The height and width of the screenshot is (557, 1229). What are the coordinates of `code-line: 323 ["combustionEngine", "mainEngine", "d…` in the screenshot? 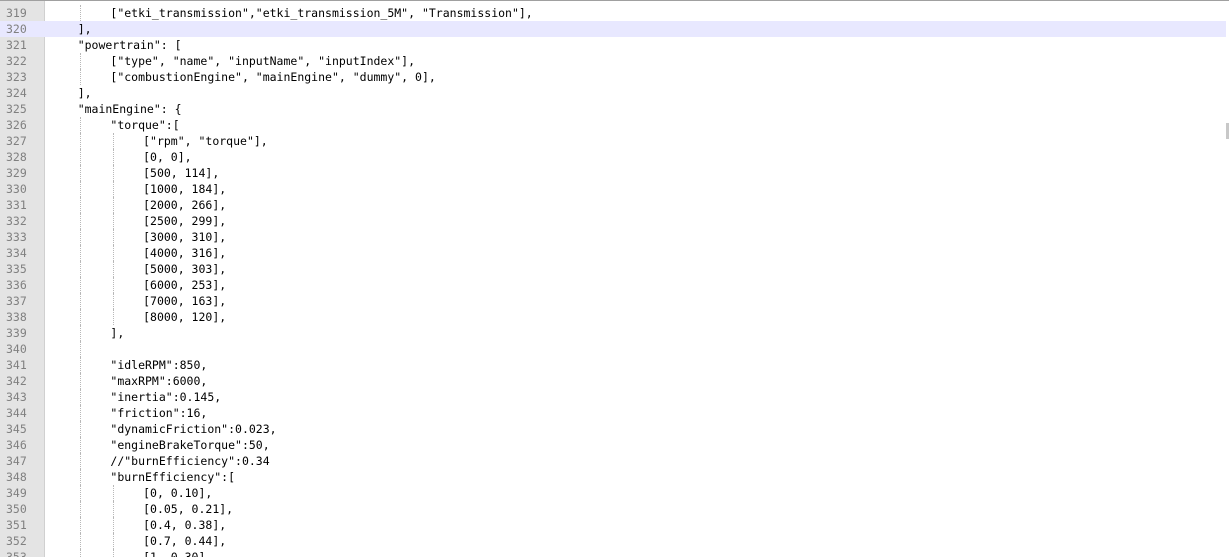 It's located at (613, 77).